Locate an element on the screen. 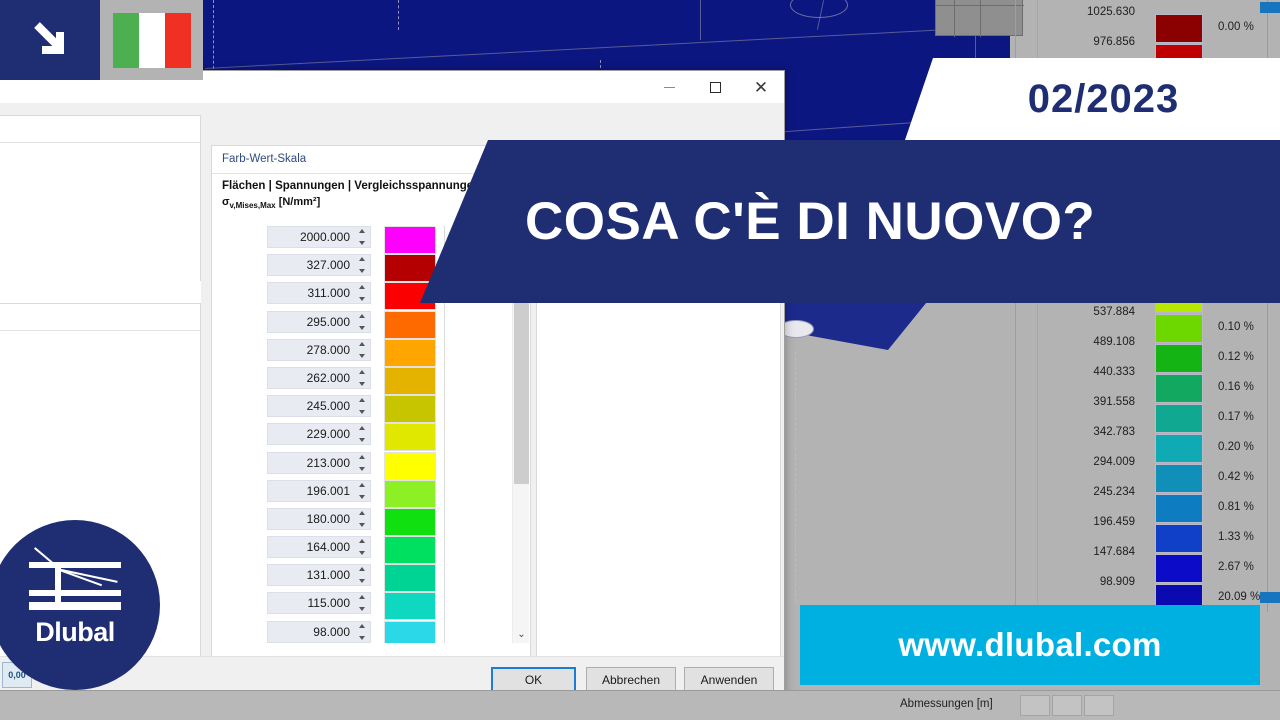 This screenshot has width=1280, height=720. legend-percent: 0.81 % is located at coordinates (1236, 507).